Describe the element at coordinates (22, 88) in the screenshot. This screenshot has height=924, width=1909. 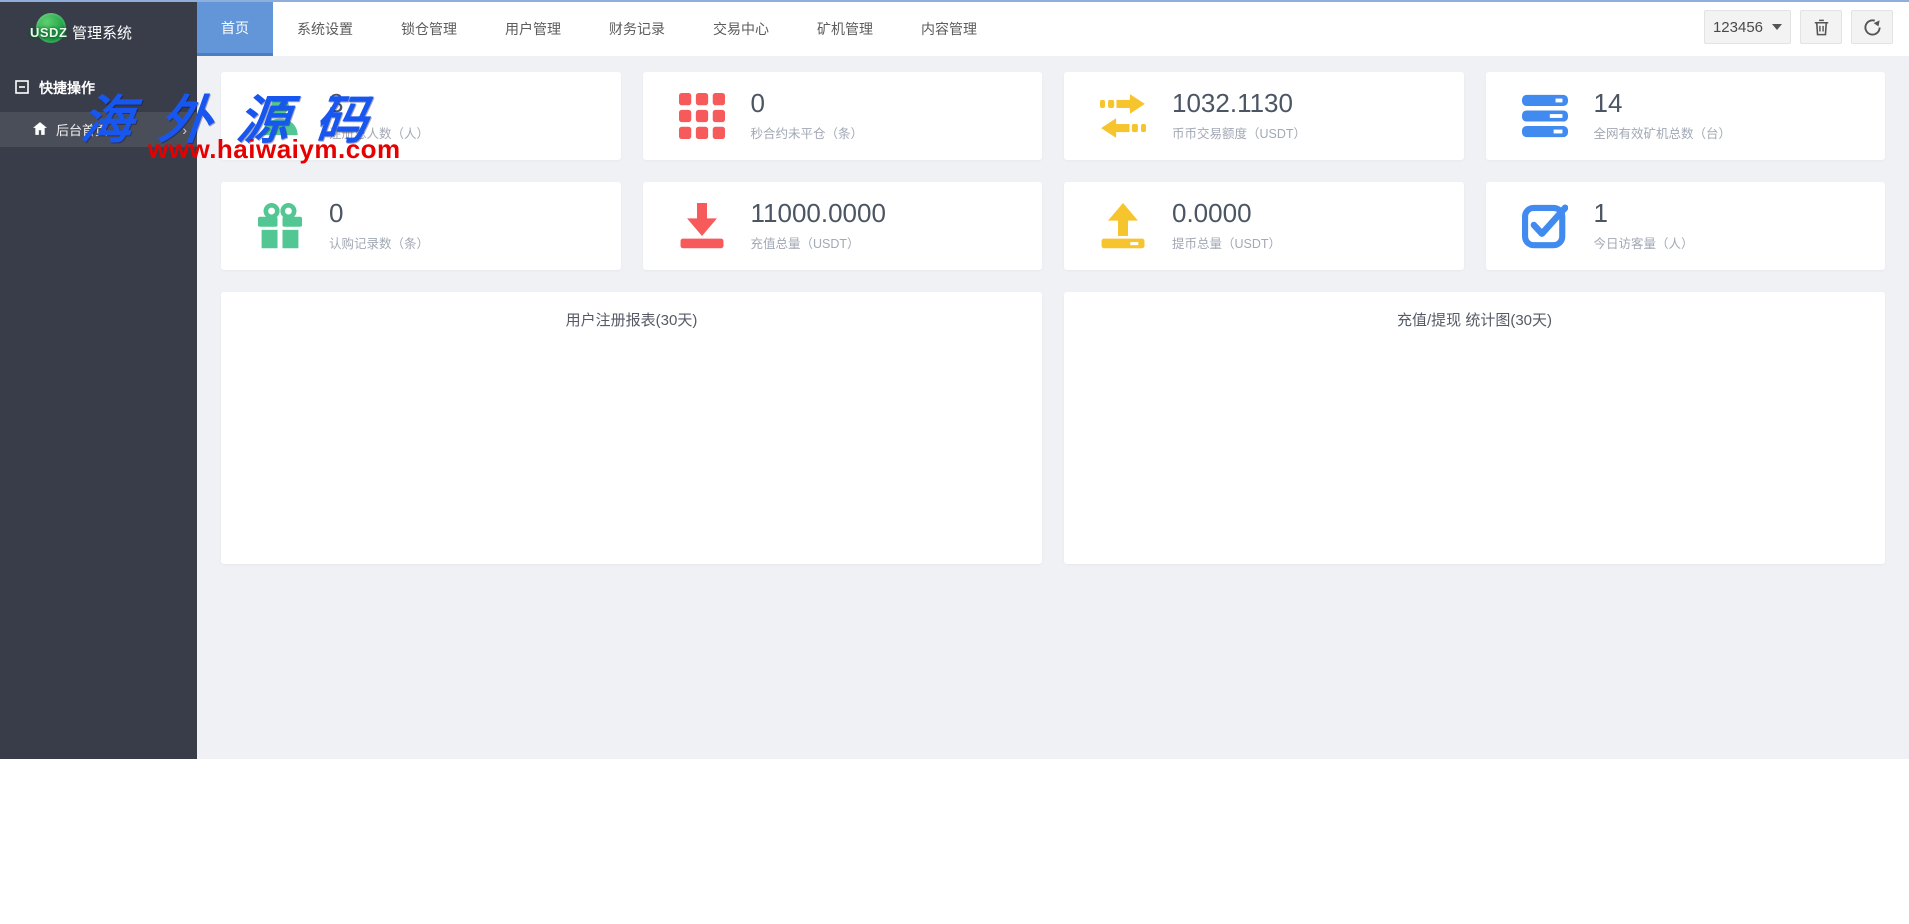
I see `collapse-square-icon` at that location.